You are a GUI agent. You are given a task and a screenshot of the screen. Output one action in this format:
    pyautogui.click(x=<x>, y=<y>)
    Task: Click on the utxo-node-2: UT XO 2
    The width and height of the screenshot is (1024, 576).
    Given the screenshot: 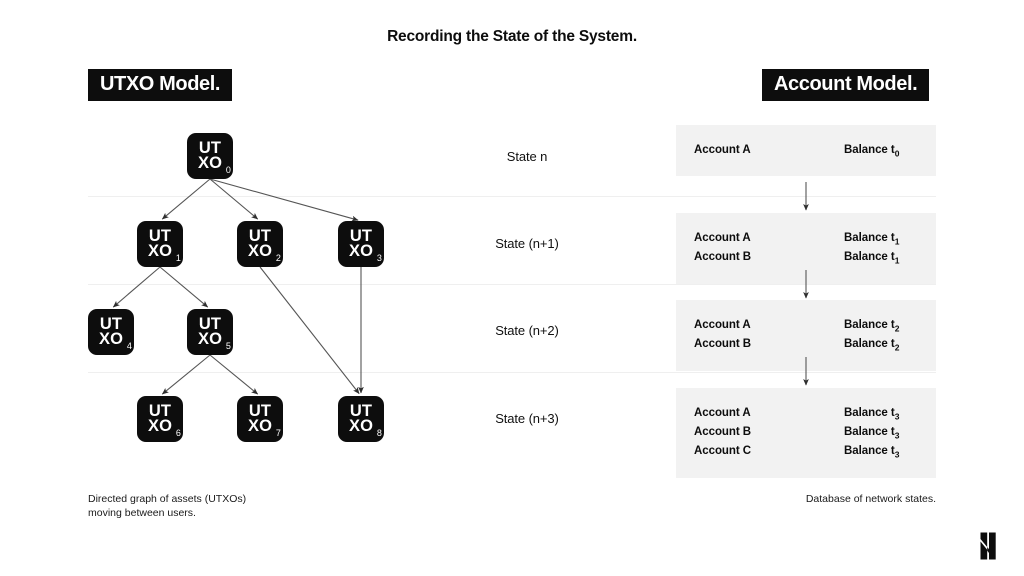 What is the action you would take?
    pyautogui.click(x=260, y=244)
    